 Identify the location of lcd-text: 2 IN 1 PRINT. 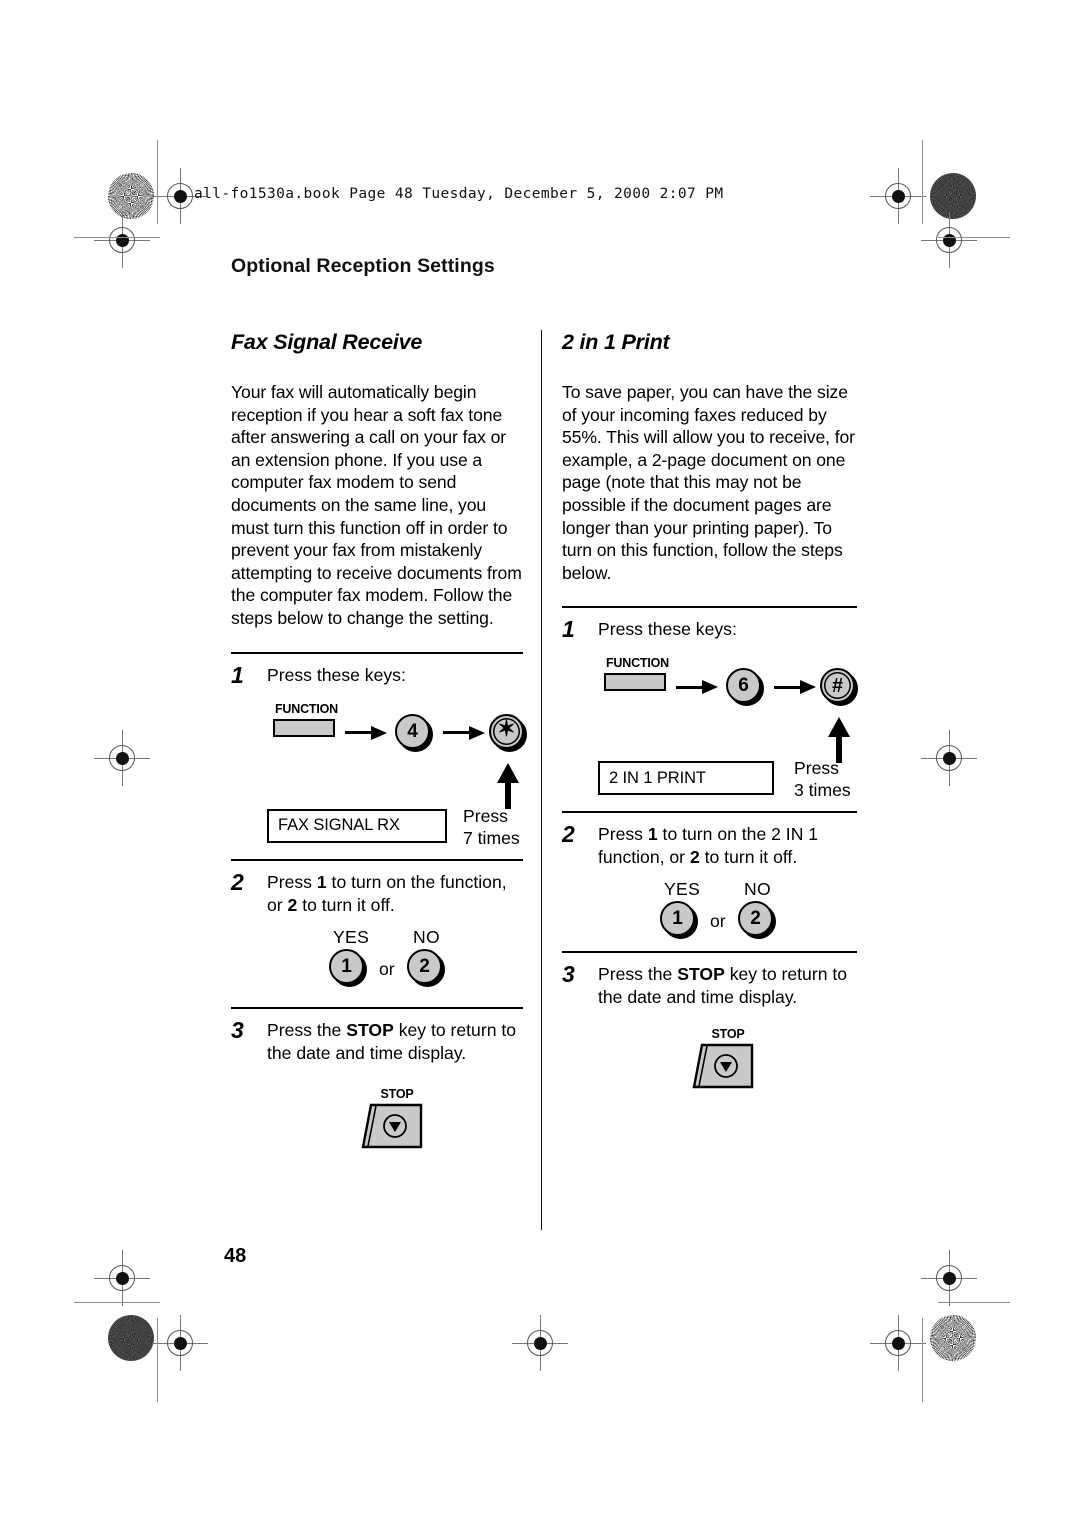
(657, 777).